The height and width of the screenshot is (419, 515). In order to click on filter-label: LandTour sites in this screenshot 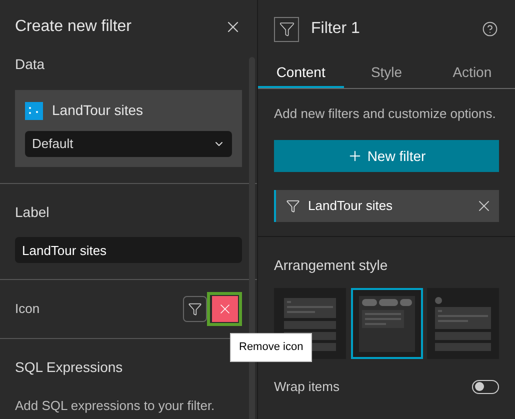, I will do `click(350, 206)`.